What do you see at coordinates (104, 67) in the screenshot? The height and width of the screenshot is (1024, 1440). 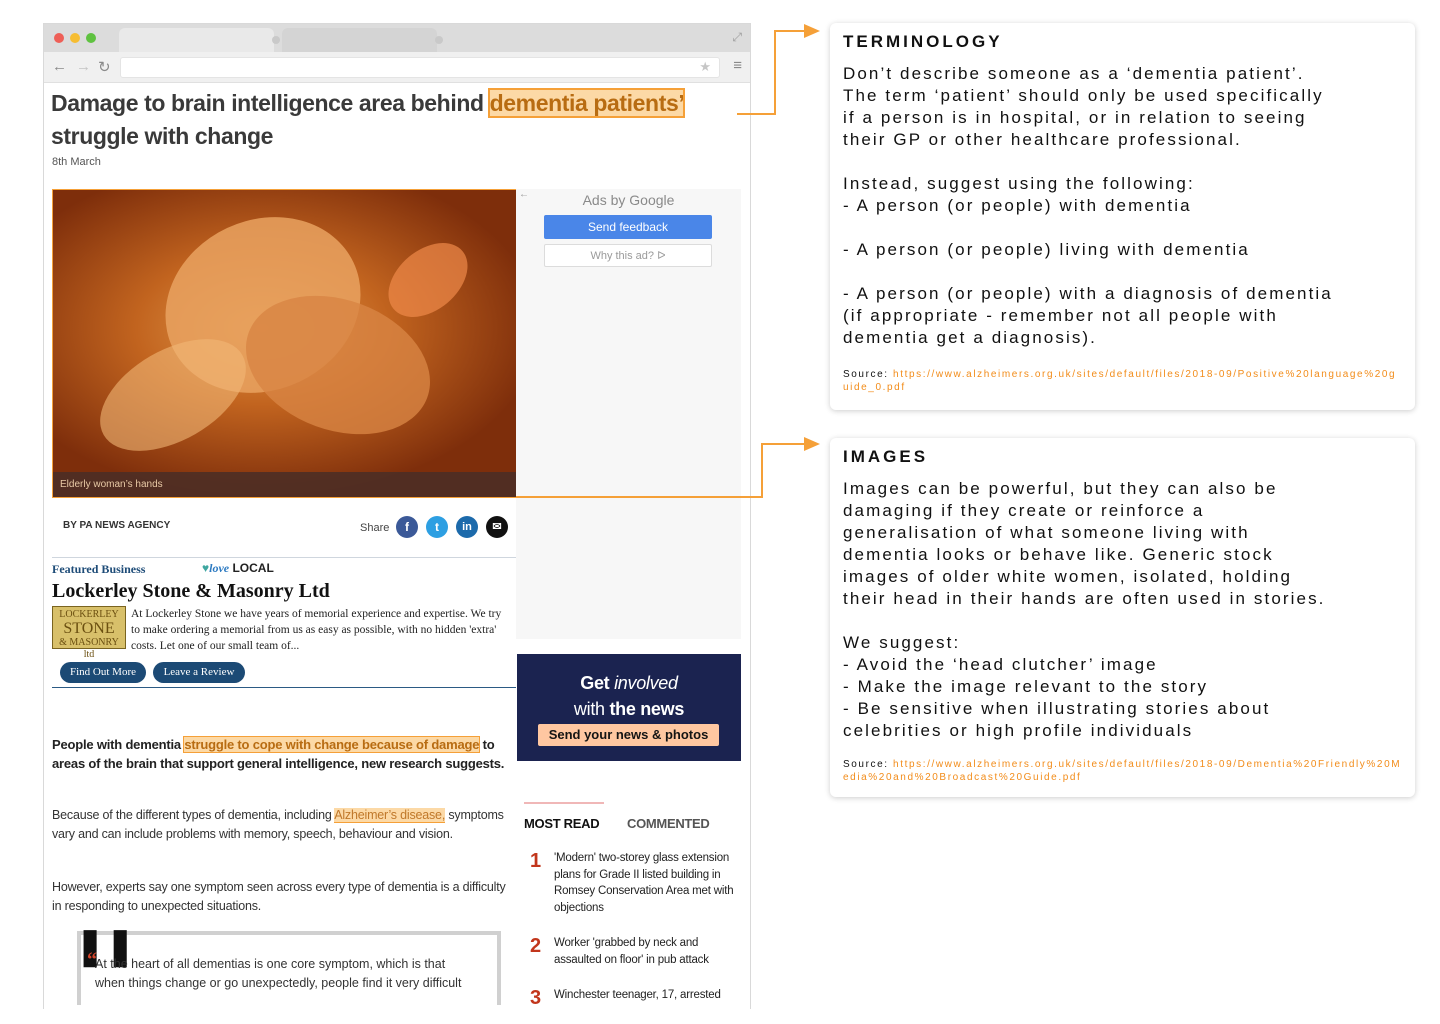 I see `reload-icon: ↻` at bounding box center [104, 67].